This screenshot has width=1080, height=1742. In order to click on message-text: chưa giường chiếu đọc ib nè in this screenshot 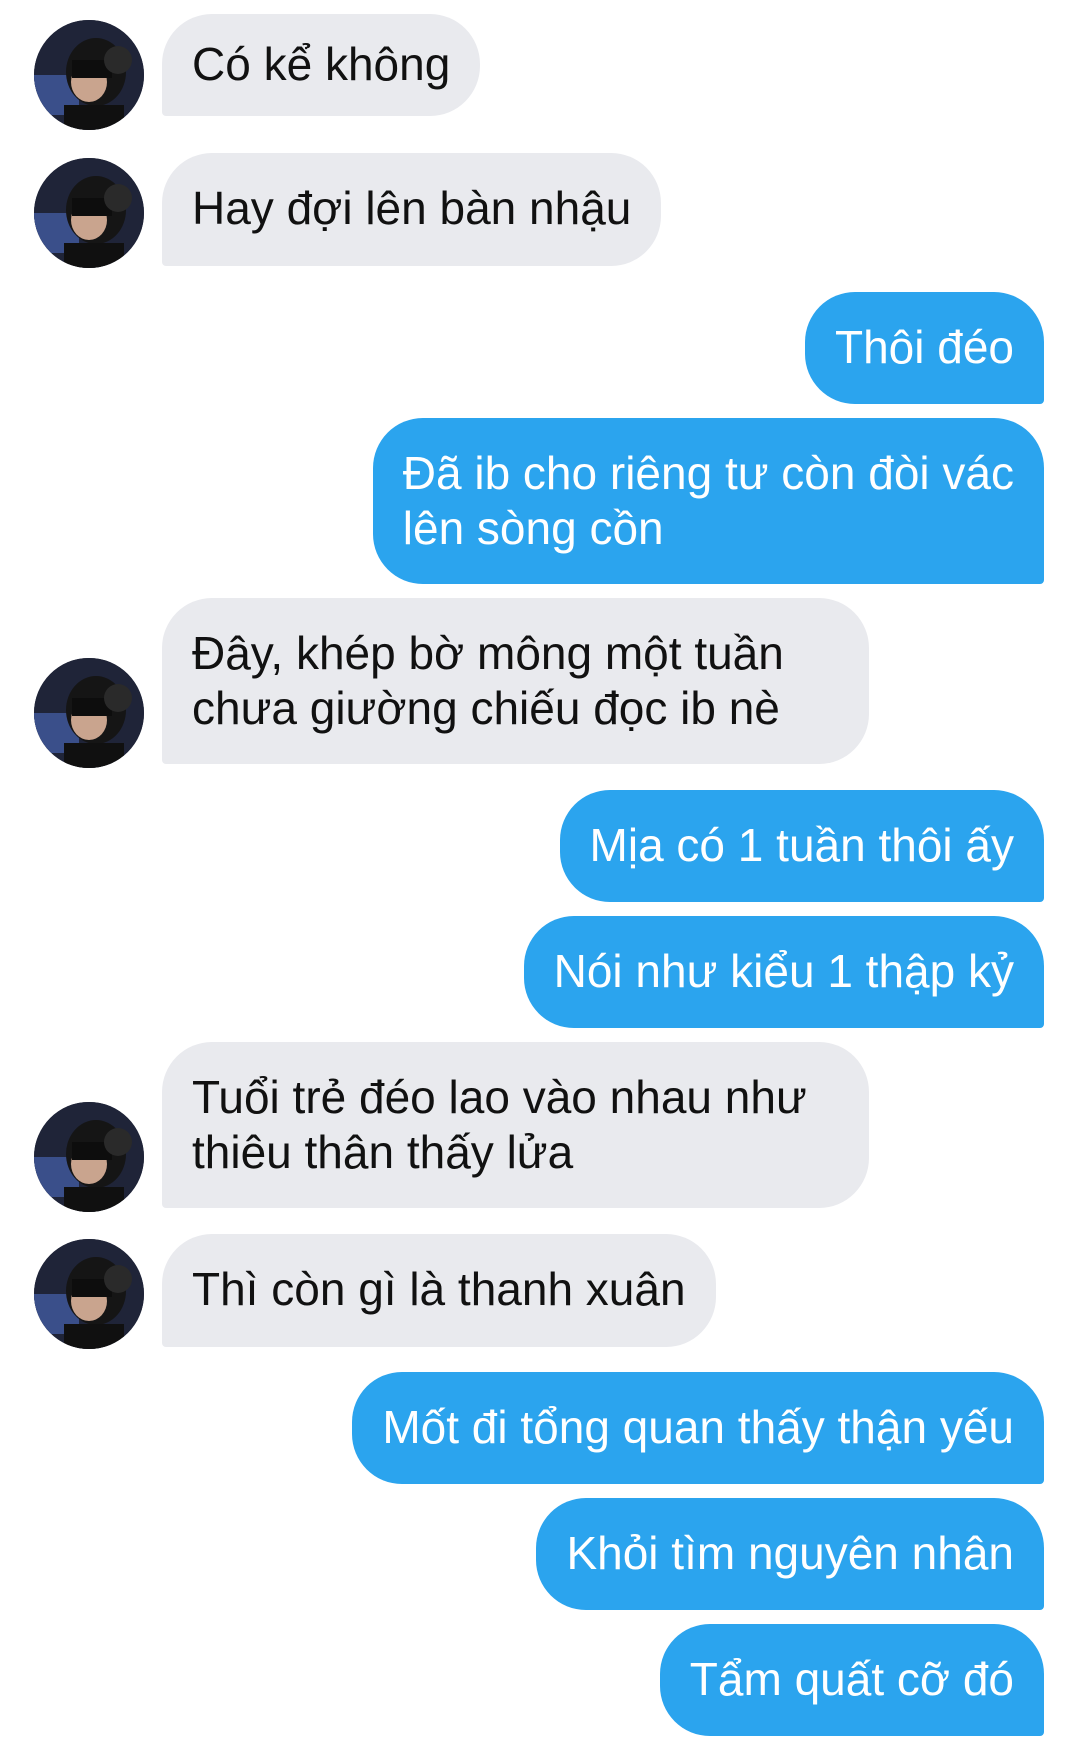, I will do `click(486, 708)`.